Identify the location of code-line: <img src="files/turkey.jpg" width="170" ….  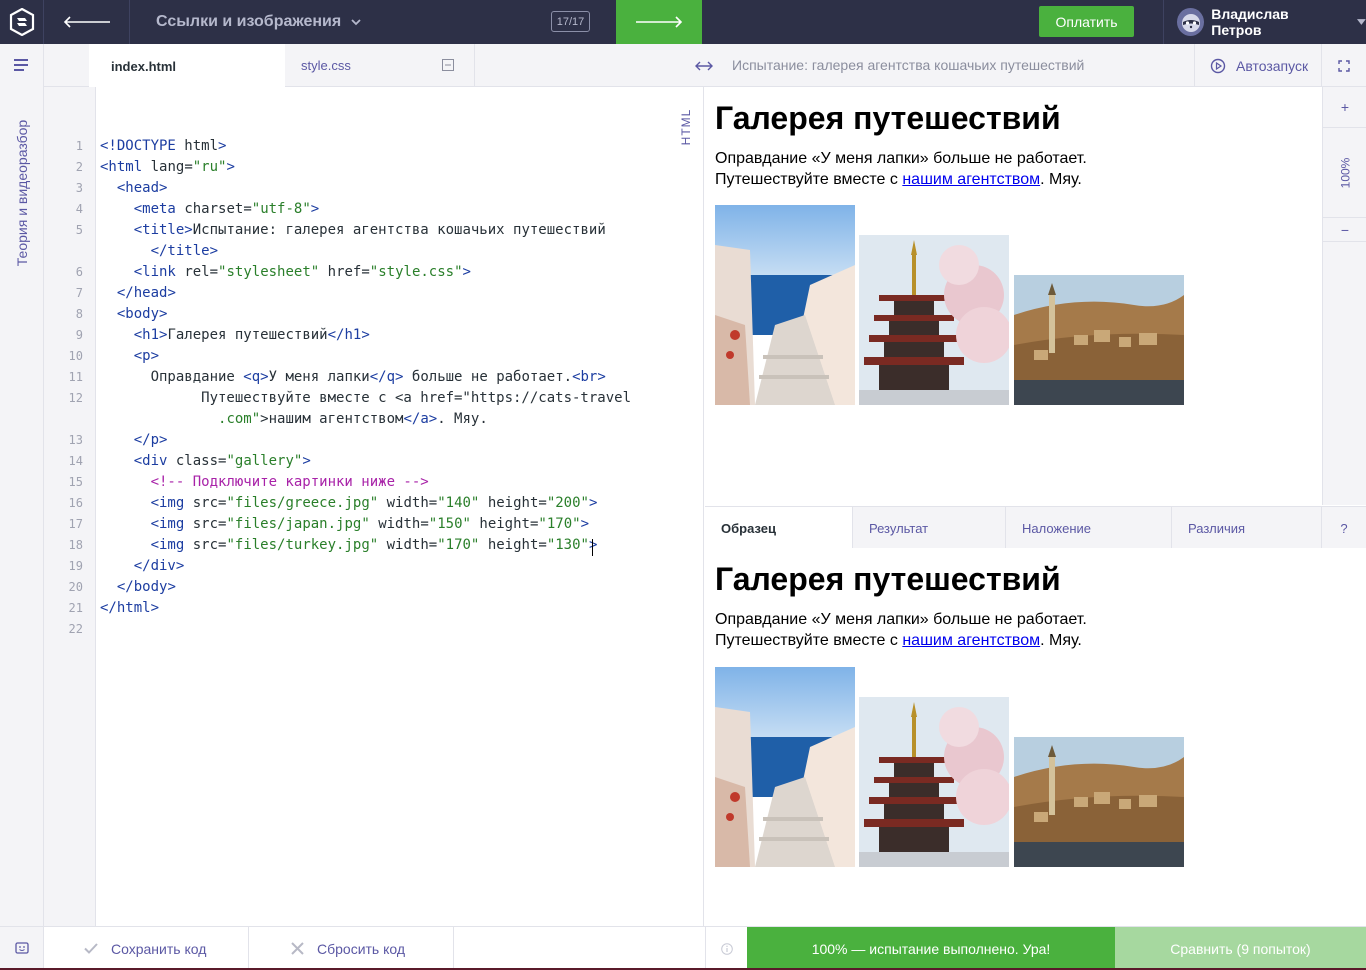
(349, 545).